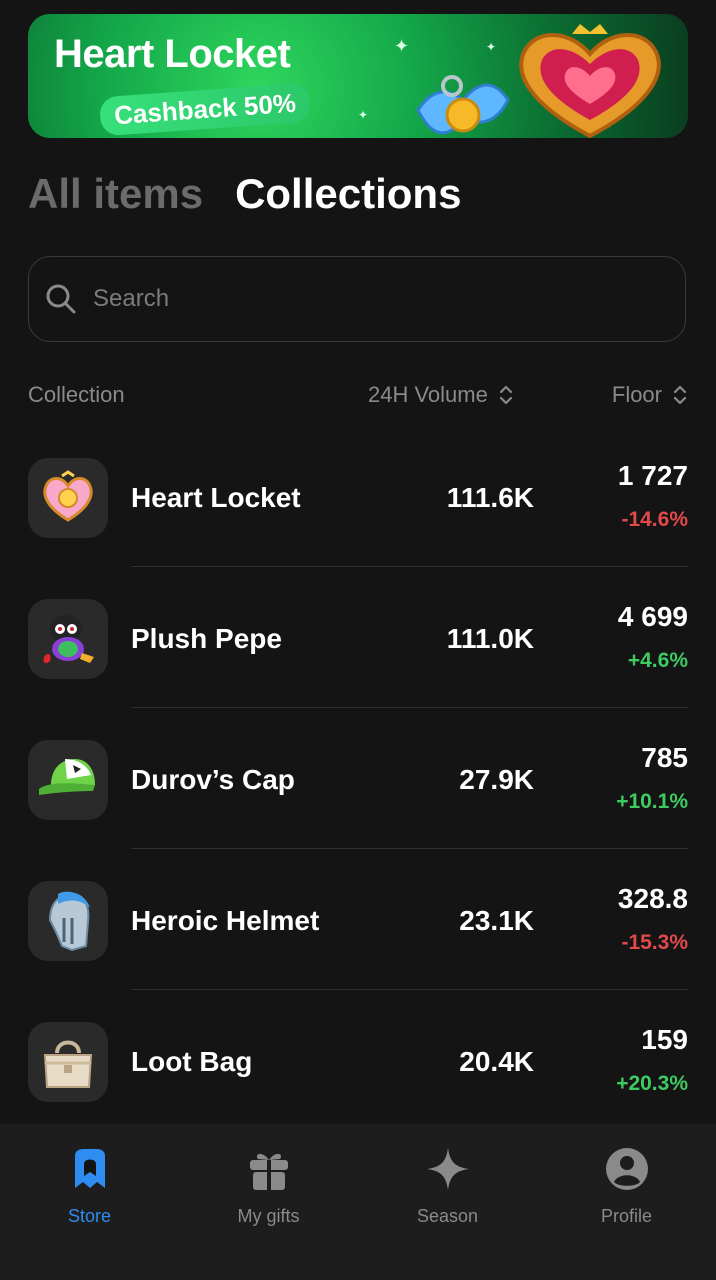  I want to click on collection-change: +10.1%, so click(652, 801).